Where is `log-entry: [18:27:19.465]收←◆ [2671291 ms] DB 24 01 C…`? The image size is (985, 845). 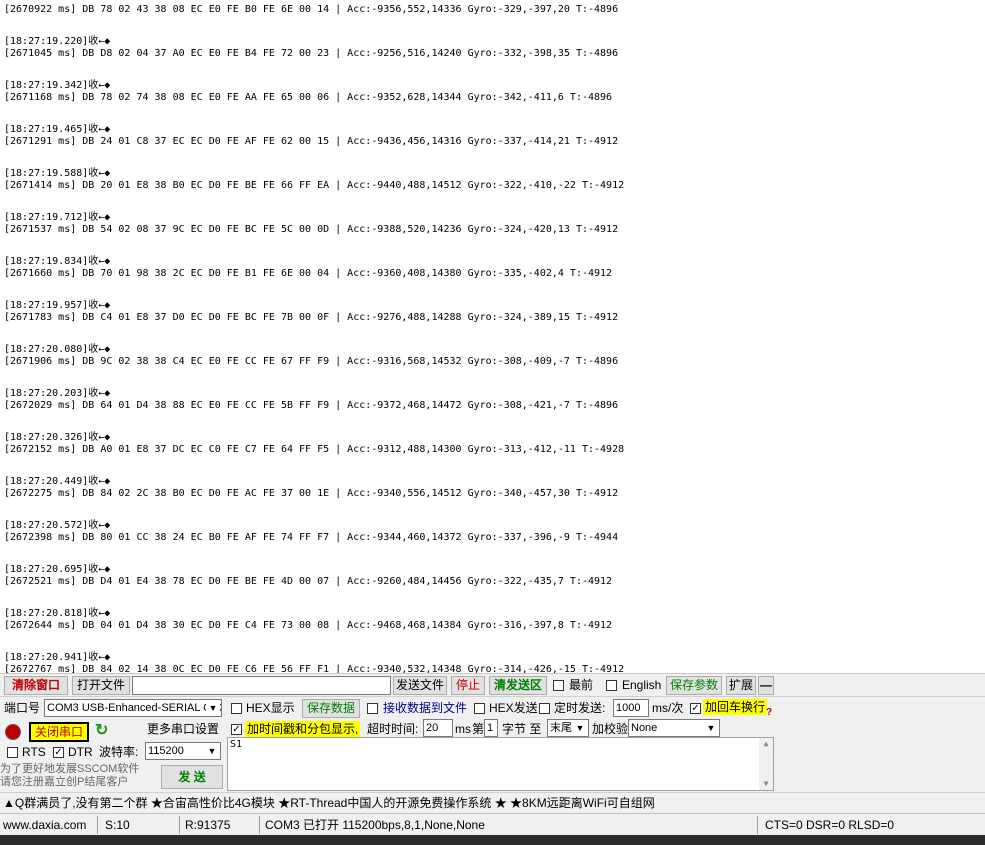
log-entry: [18:27:19.465]收←◆ [2671291 ms] DB 24 01 C… is located at coordinates (314, 142).